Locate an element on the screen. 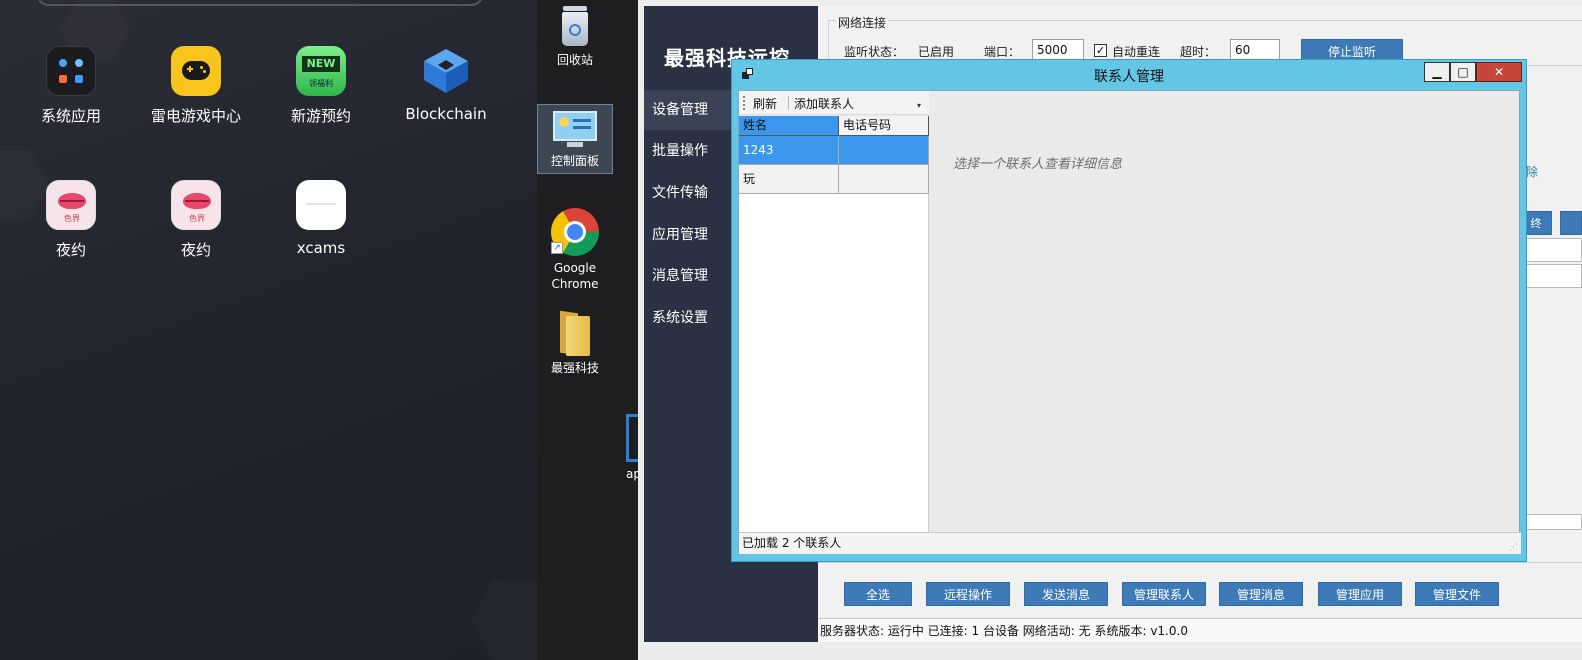 The width and height of the screenshot is (1582, 660). listen-status-label: 监听状态： is located at coordinates (874, 52).